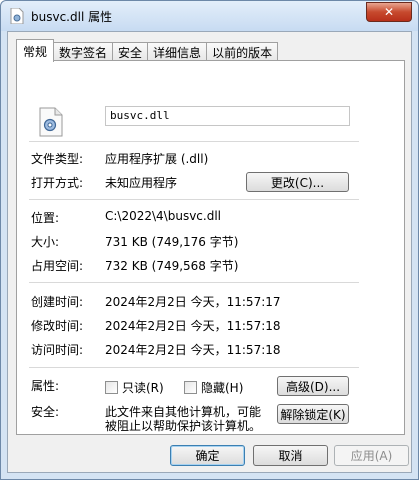 This screenshot has width=419, height=480. Describe the element at coordinates (313, 414) in the screenshot. I see `unblock-button: 解除锁定(K)` at that location.